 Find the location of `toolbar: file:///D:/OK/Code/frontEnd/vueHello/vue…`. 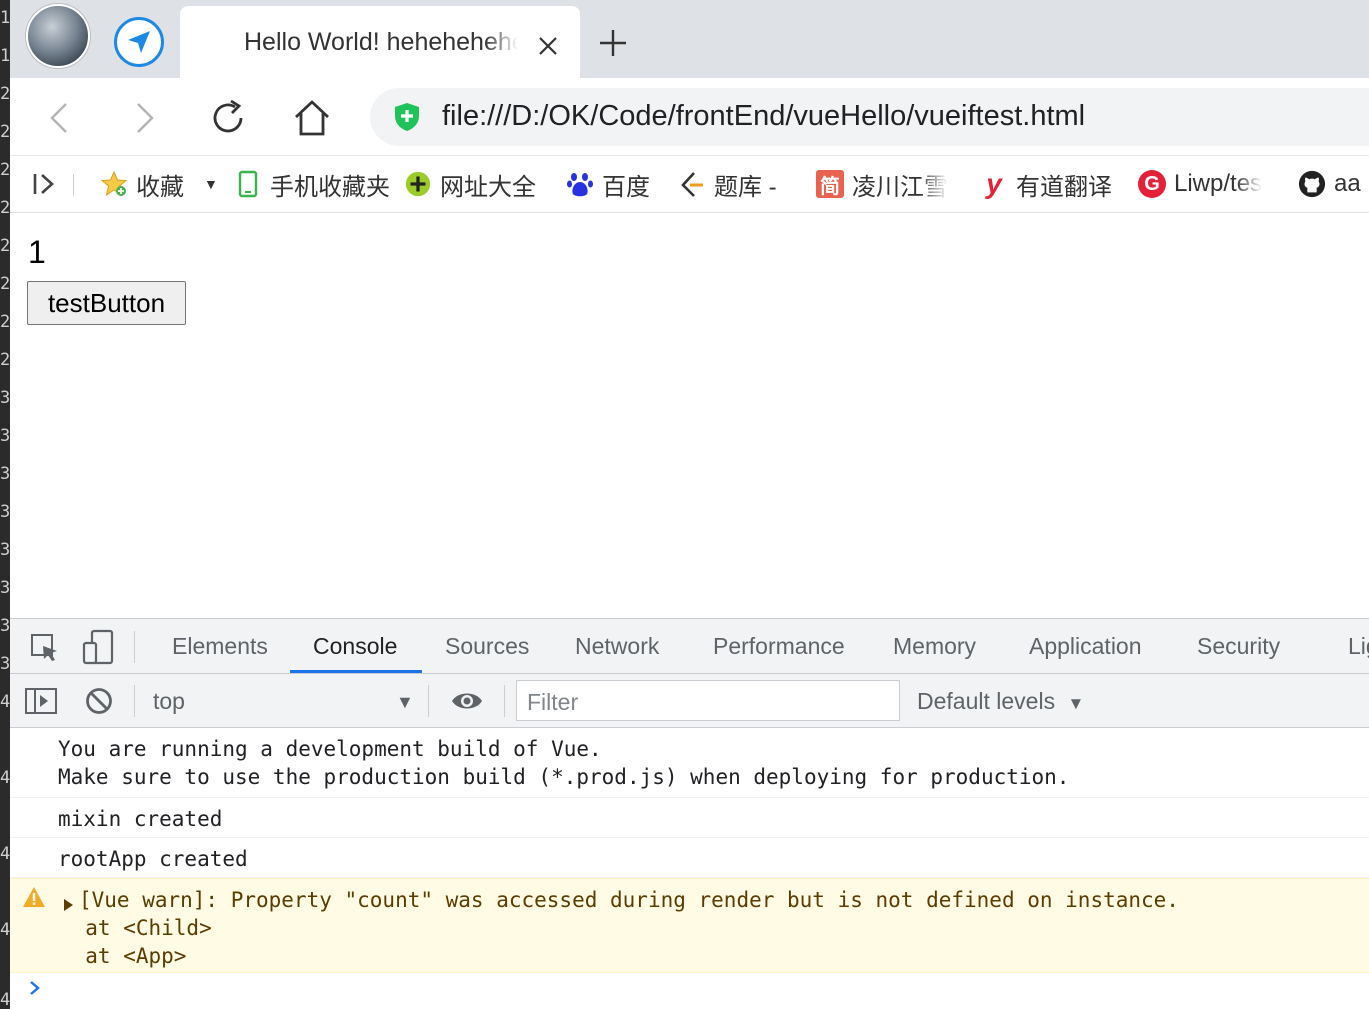

toolbar: file:///D:/OK/Code/frontEnd/vueHello/vue… is located at coordinates (689, 117).